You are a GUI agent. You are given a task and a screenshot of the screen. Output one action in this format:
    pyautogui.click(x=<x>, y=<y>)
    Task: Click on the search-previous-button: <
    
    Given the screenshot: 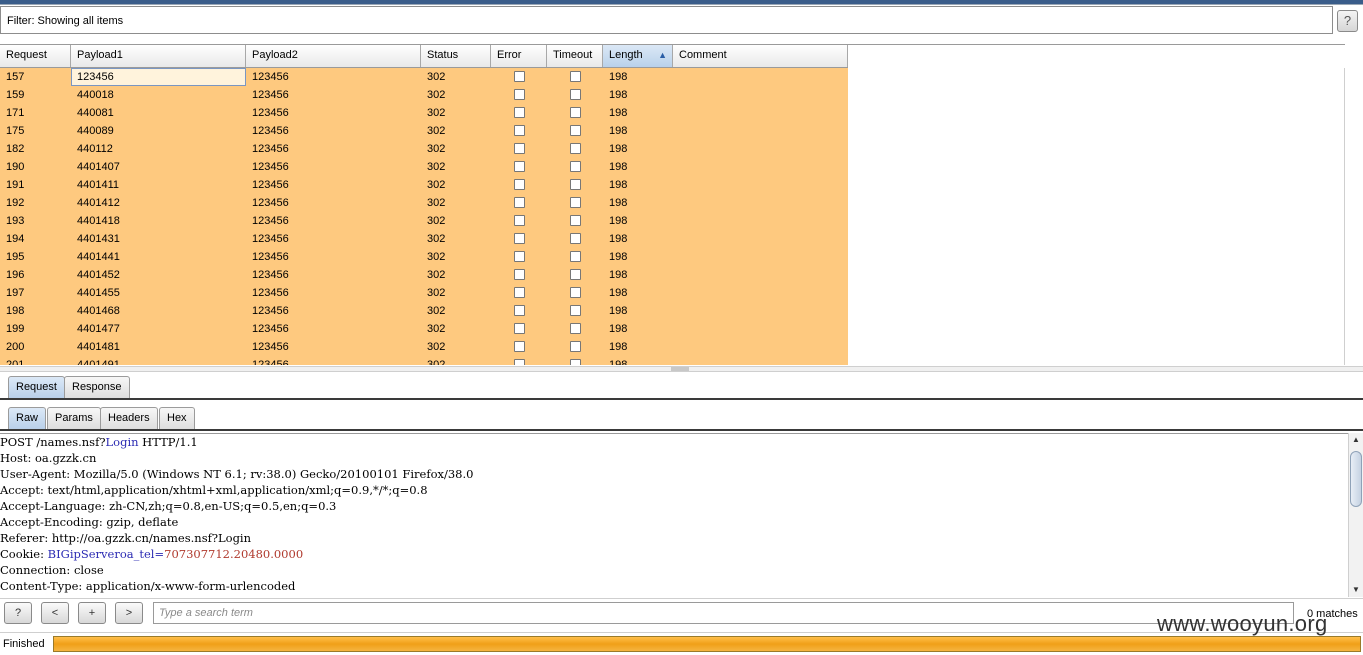 What is the action you would take?
    pyautogui.click(x=55, y=613)
    